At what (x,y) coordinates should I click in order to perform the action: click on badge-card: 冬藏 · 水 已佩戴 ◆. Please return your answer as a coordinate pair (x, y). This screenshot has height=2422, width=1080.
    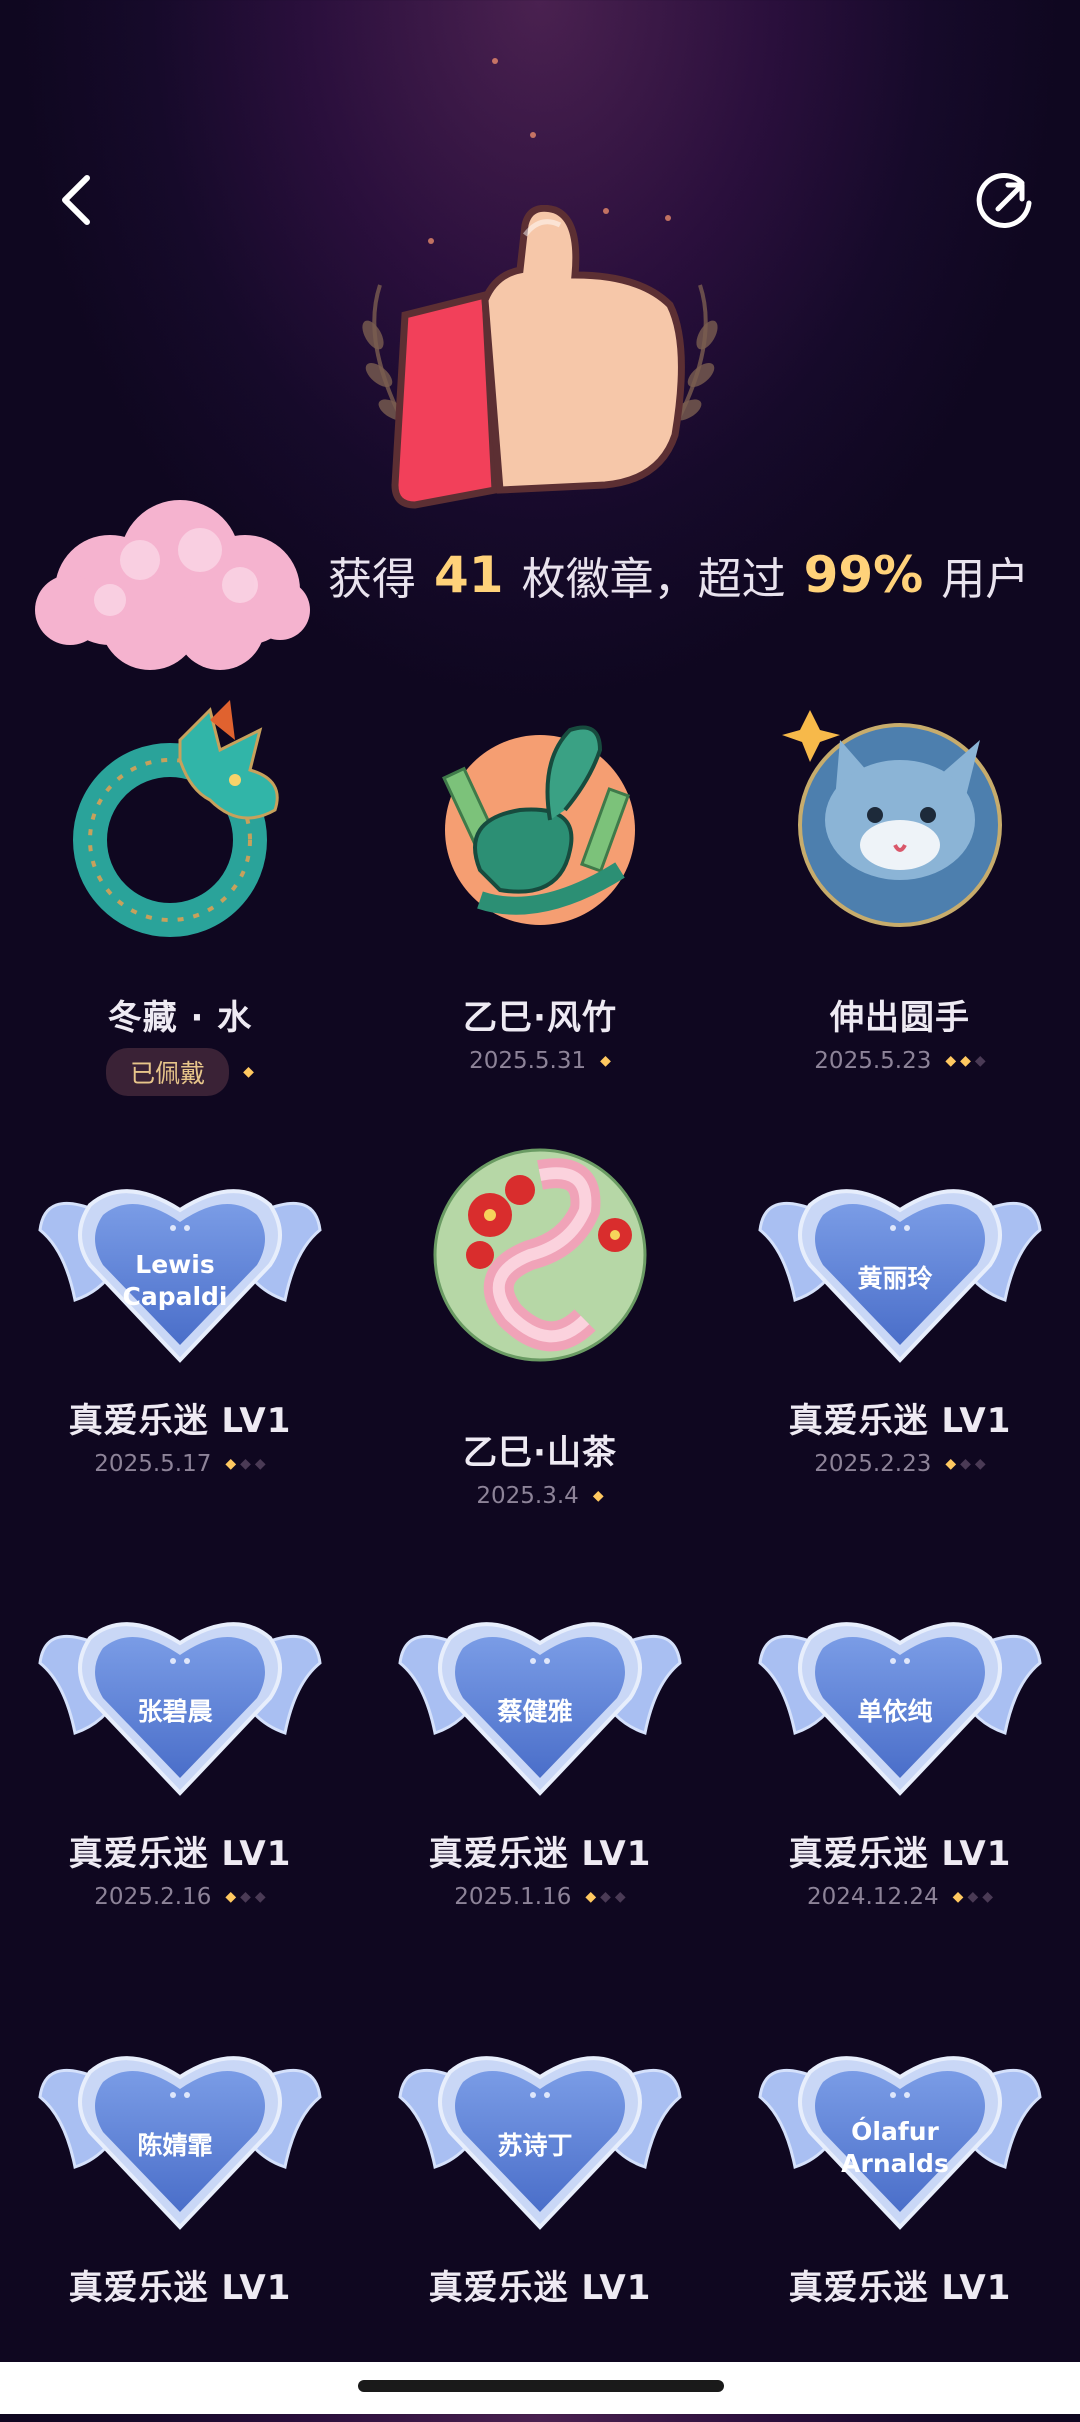
    Looking at the image, I should click on (180, 910).